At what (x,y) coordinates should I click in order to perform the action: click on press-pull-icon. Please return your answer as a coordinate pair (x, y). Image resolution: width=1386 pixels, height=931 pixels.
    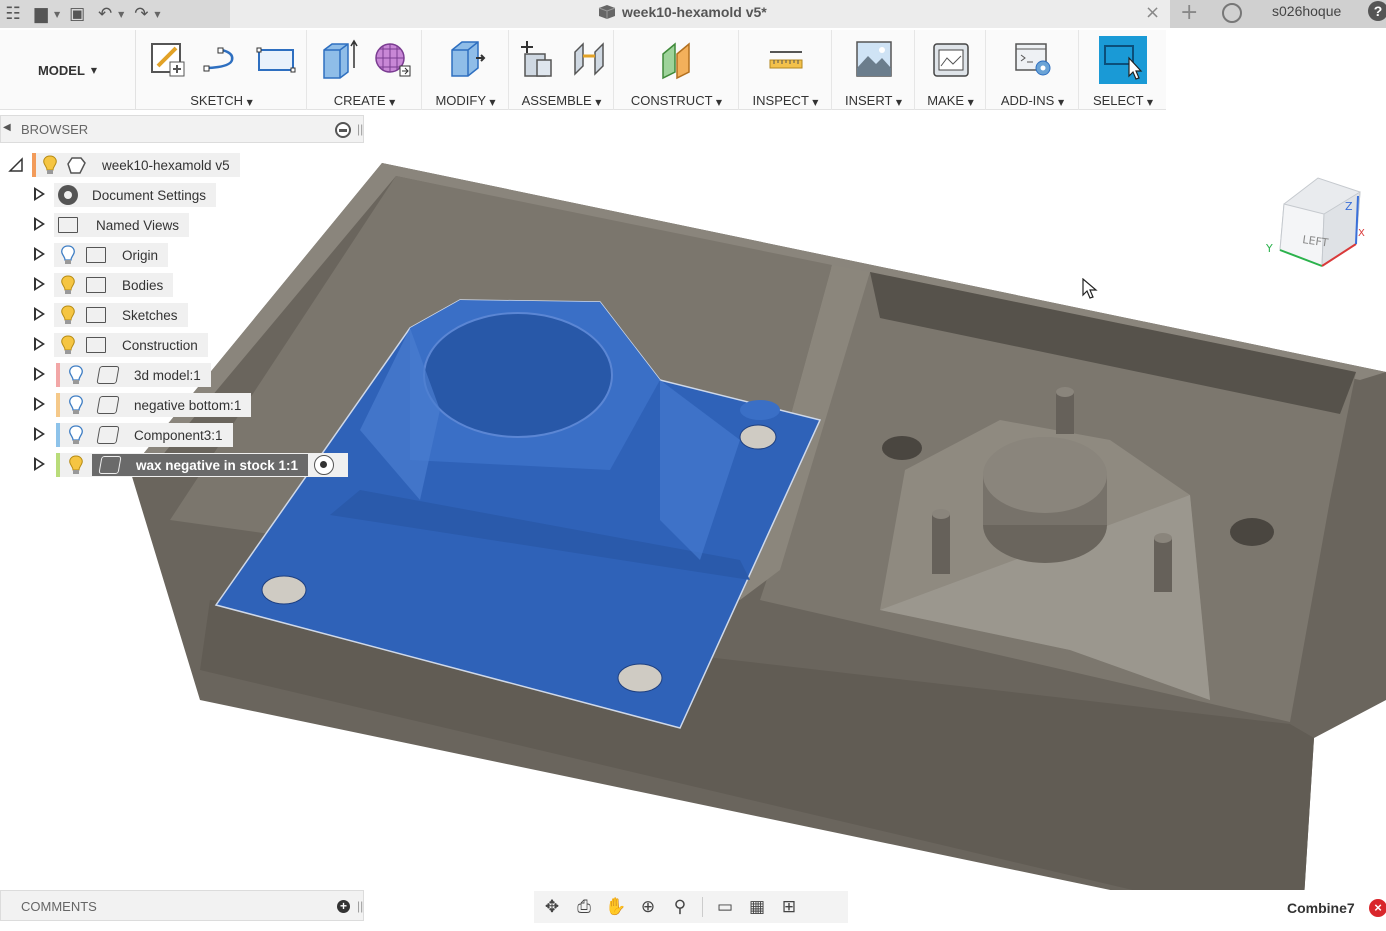
    Looking at the image, I should click on (466, 59).